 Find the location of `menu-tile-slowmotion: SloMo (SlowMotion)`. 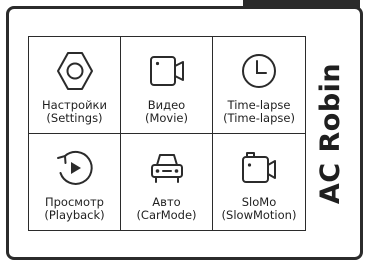

menu-tile-slowmotion: SloMo (SlowMotion) is located at coordinates (259, 182).